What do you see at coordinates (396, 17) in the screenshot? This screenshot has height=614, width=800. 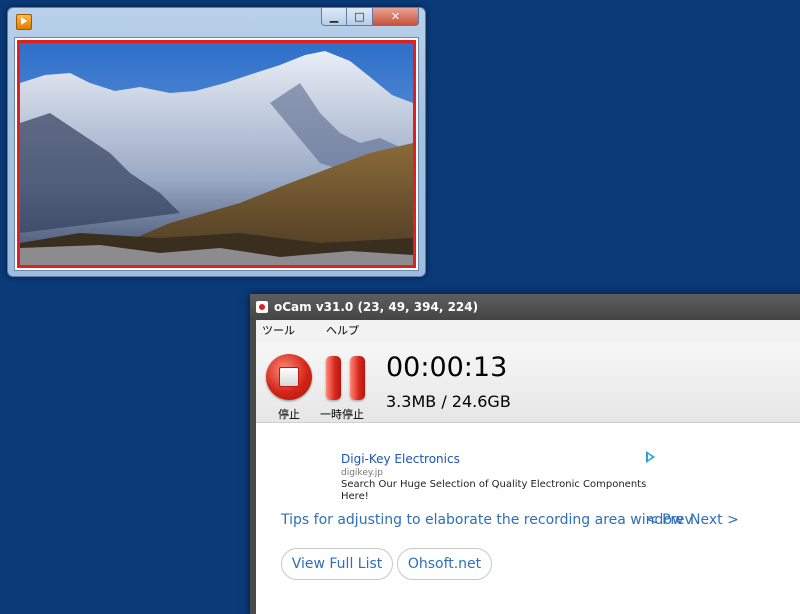 I see `close-button: ✕` at bounding box center [396, 17].